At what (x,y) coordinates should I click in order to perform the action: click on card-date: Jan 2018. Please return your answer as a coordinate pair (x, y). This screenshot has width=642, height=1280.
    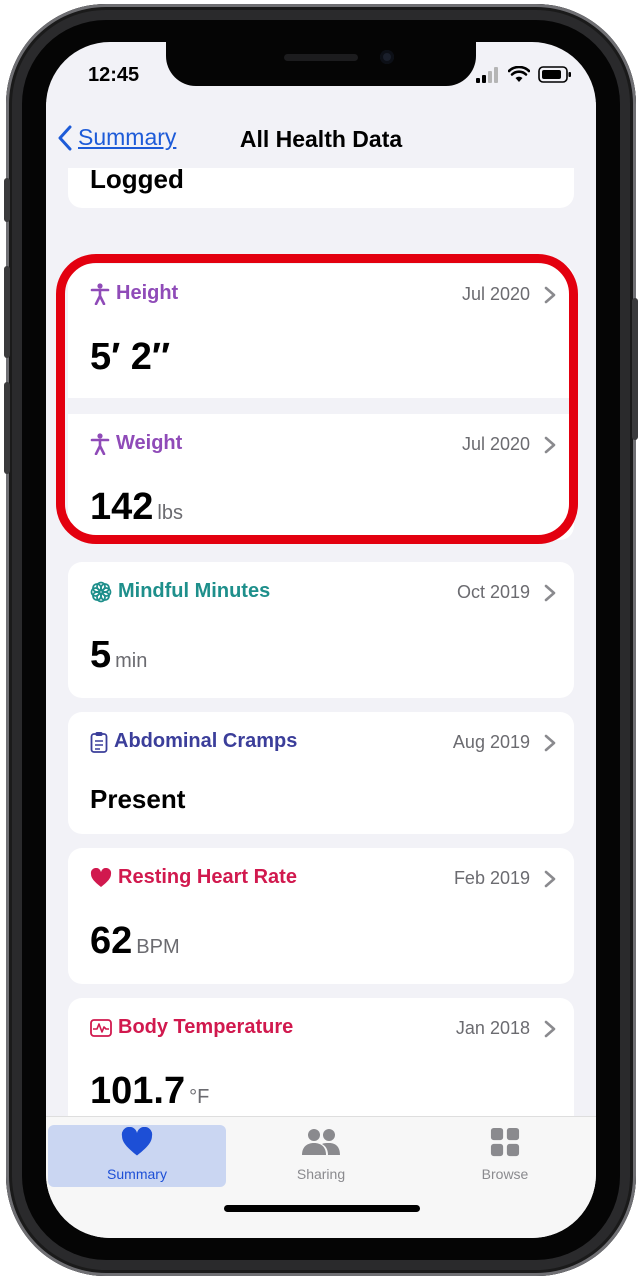
    Looking at the image, I should click on (492, 1028).